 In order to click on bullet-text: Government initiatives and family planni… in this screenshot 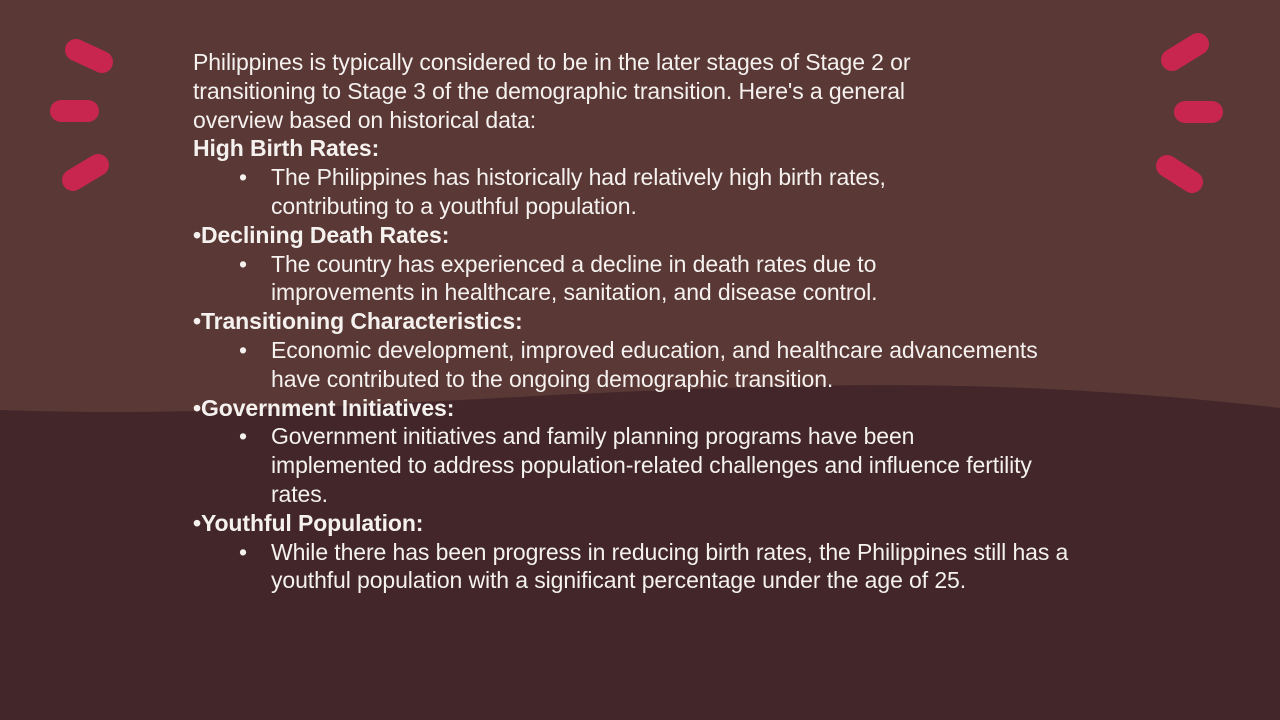, I will do `click(651, 465)`.